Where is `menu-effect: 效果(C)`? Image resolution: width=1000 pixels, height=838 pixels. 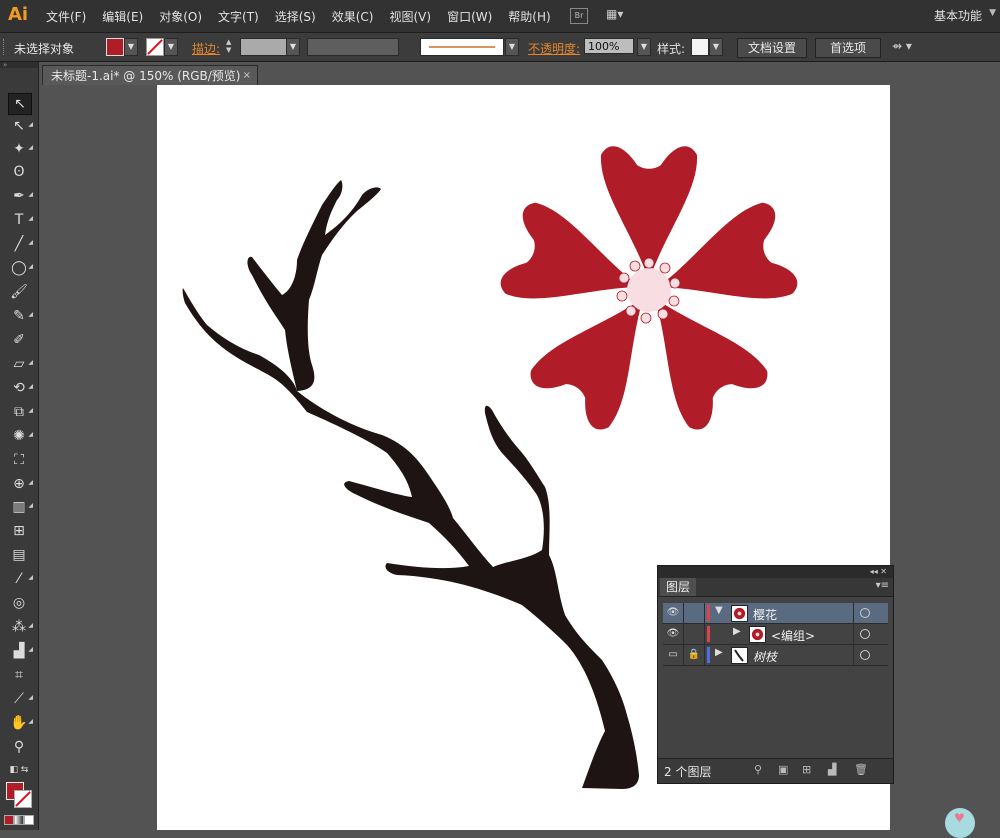 menu-effect: 效果(C) is located at coordinates (353, 16).